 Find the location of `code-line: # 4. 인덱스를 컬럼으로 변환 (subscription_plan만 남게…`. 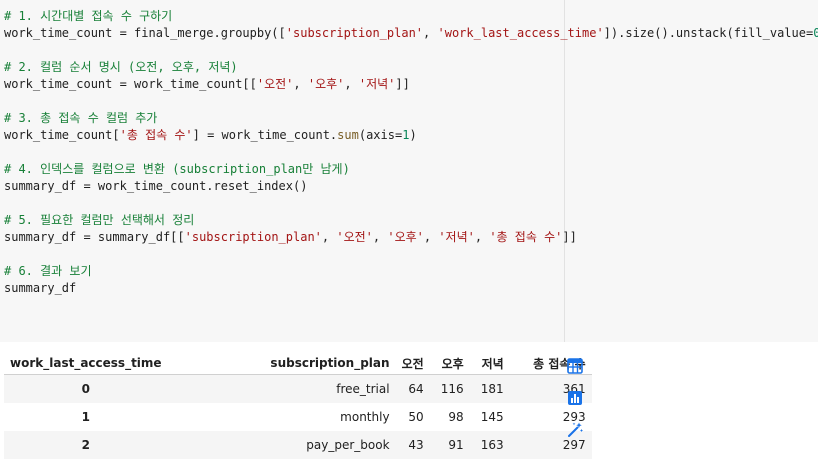

code-line: # 4. 인덱스를 컬럼으로 변환 (subscription_plan만 남게… is located at coordinates (411, 169).